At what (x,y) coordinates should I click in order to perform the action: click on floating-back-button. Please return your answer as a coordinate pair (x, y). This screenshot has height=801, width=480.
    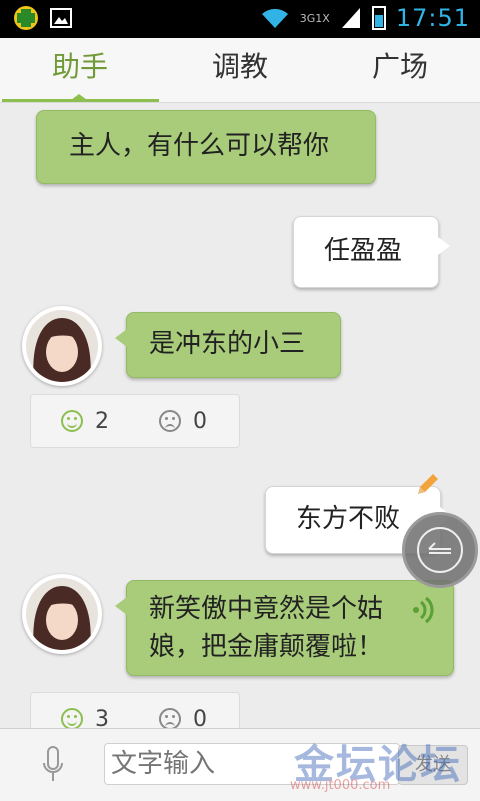
    Looking at the image, I should click on (440, 550).